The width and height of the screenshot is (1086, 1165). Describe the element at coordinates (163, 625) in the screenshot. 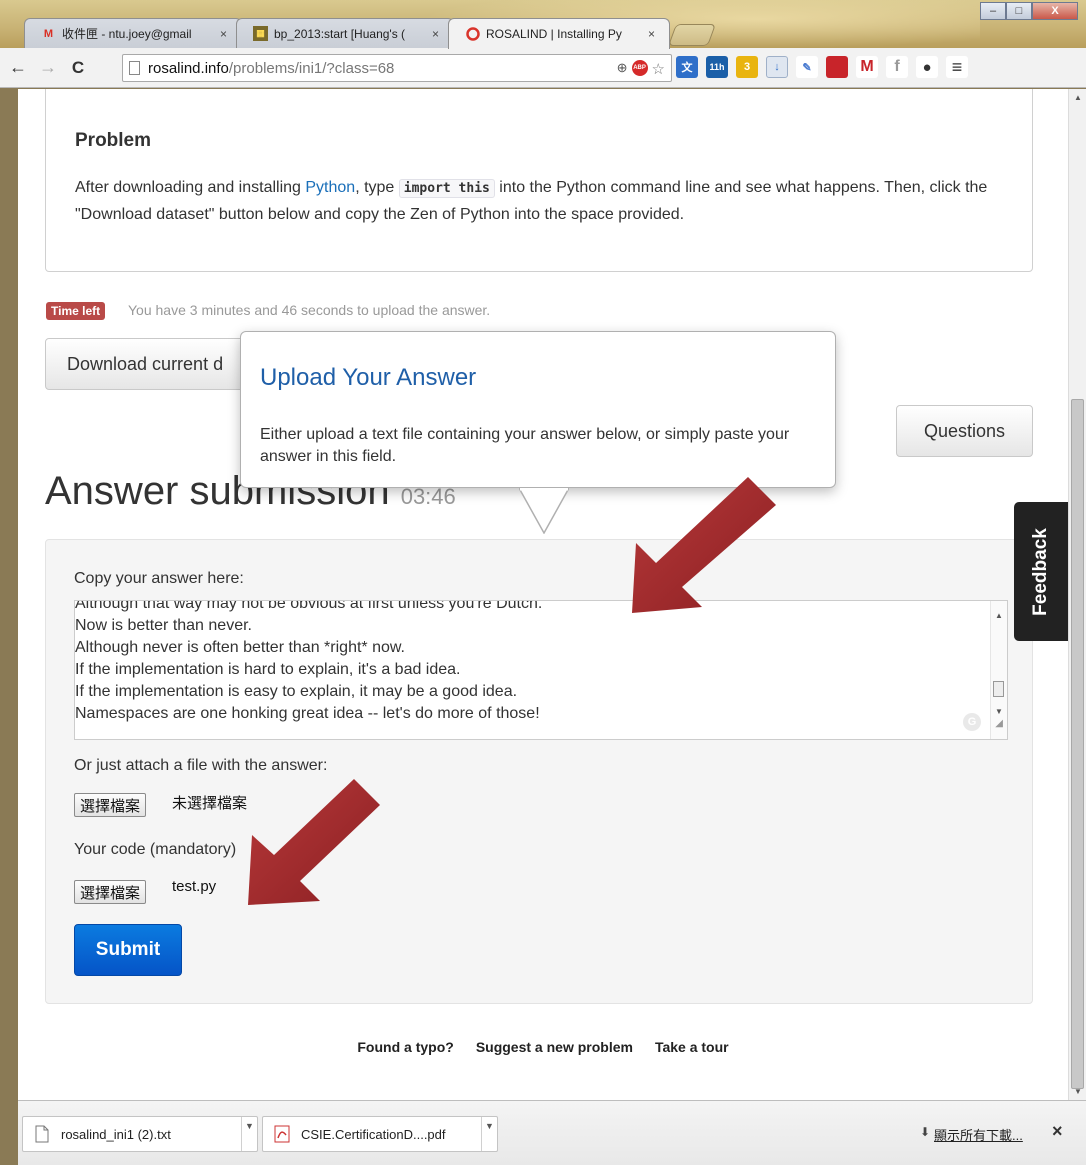

I see `answer-line: Now is better than never.` at that location.